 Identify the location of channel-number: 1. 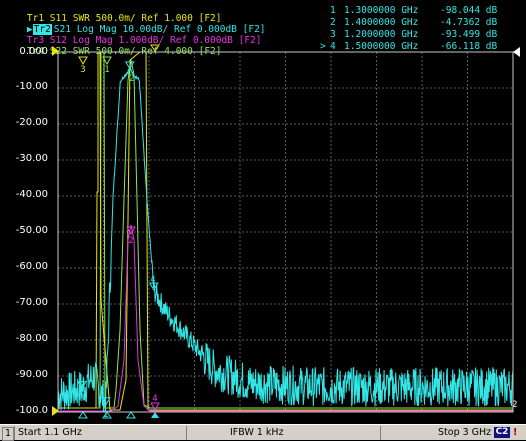
(8, 434).